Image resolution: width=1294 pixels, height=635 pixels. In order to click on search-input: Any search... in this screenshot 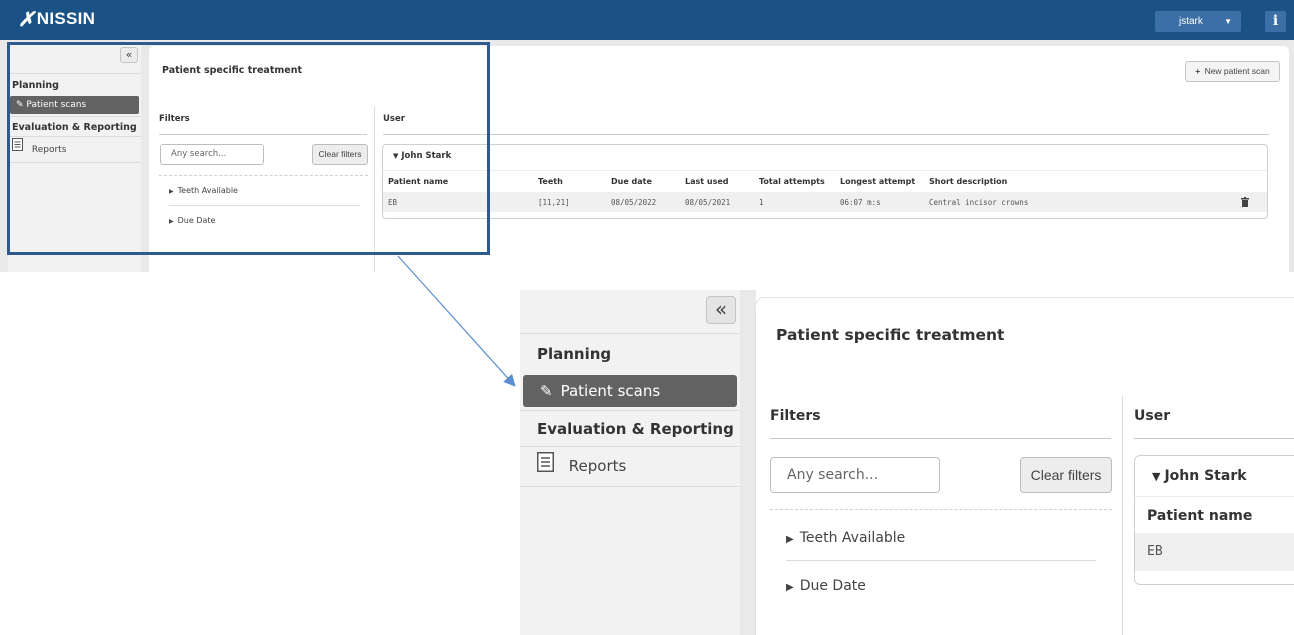, I will do `click(855, 475)`.